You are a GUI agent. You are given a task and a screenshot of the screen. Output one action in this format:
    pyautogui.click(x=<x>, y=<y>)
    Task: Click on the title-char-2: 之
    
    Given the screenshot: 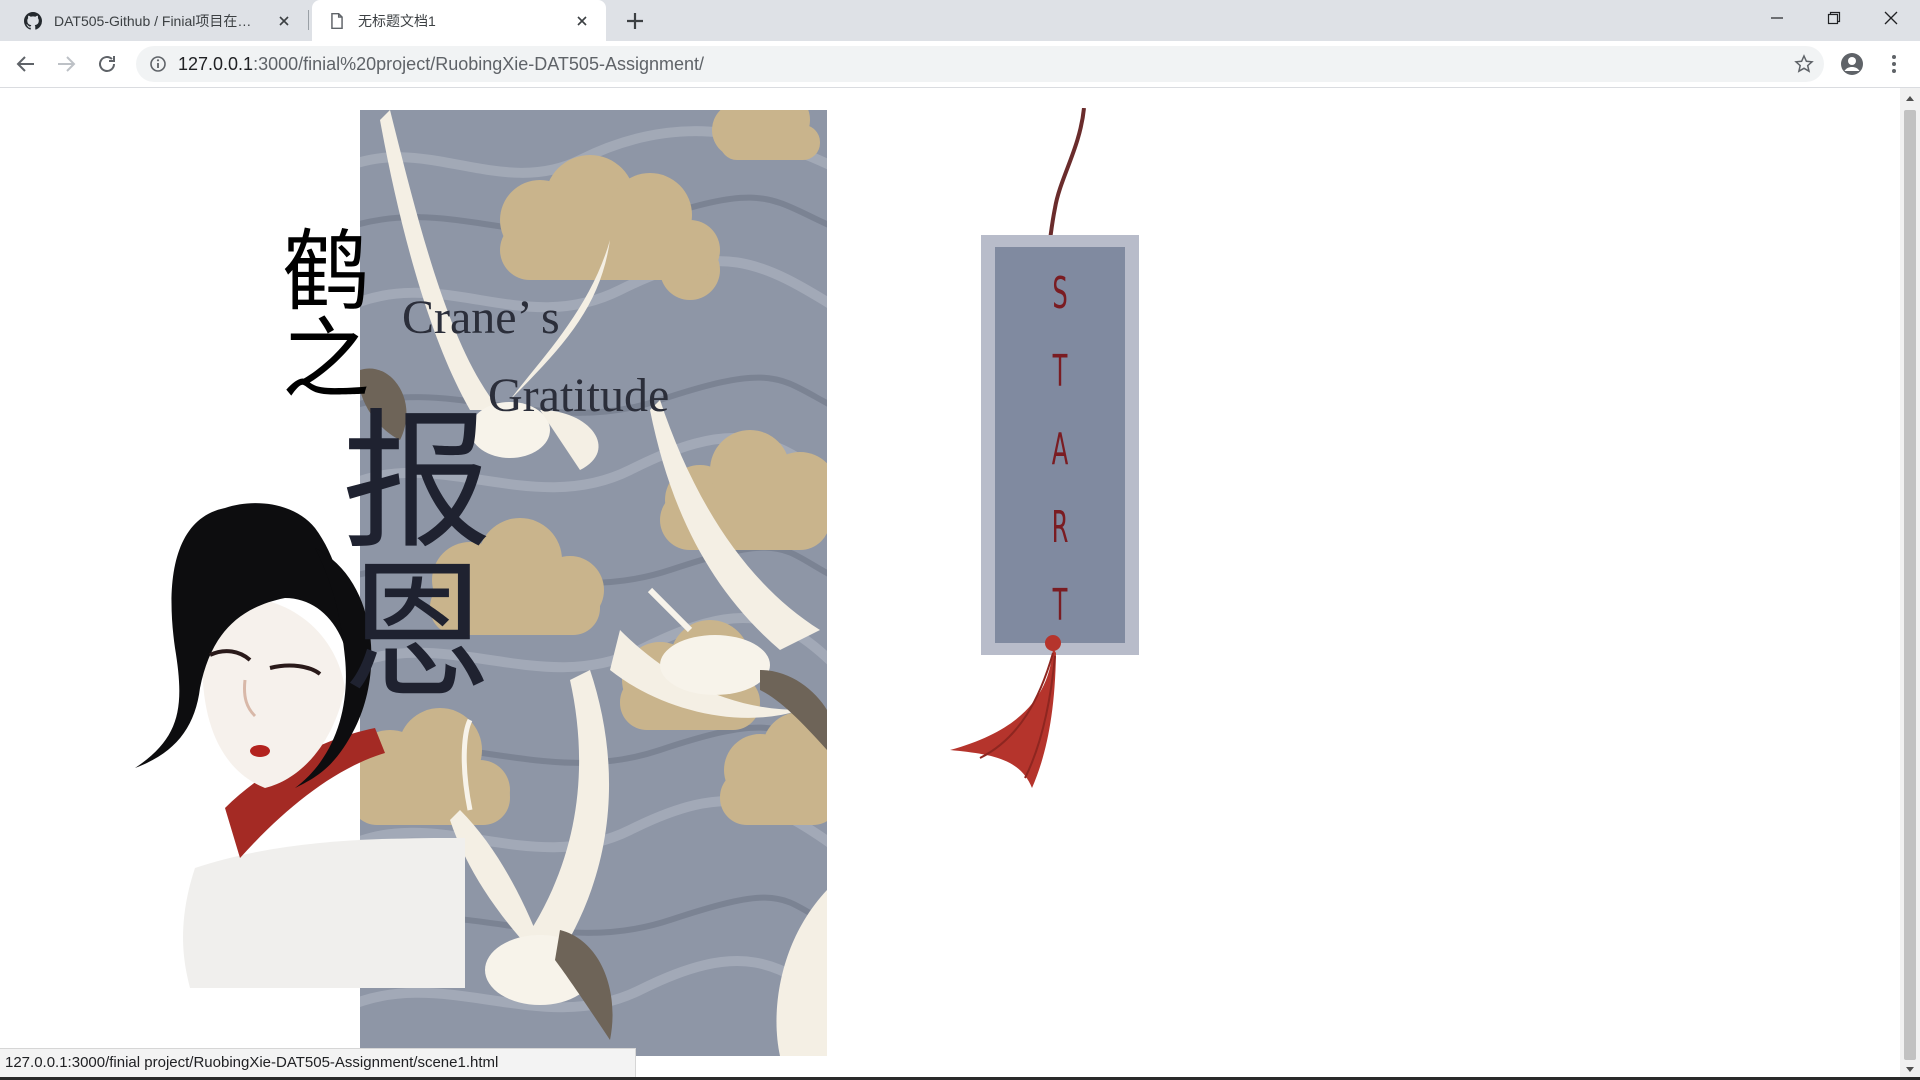 What is the action you would take?
    pyautogui.click(x=326, y=359)
    